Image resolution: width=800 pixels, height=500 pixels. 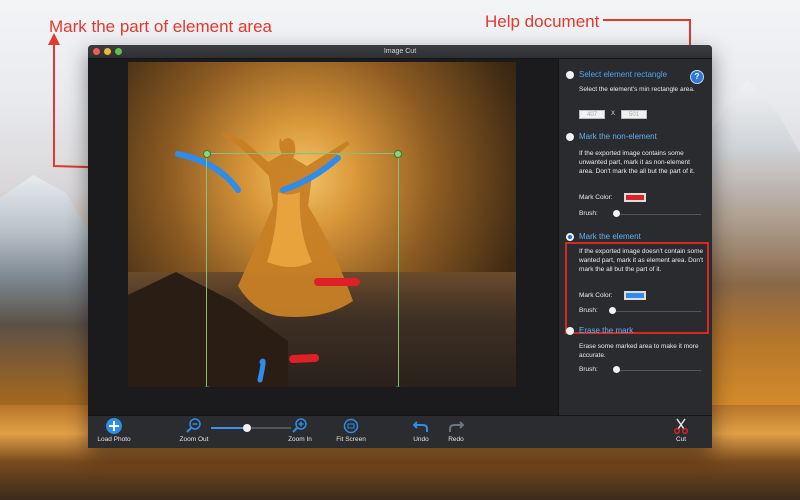 What do you see at coordinates (114, 439) in the screenshot?
I see `load-photo-label: Load Photo` at bounding box center [114, 439].